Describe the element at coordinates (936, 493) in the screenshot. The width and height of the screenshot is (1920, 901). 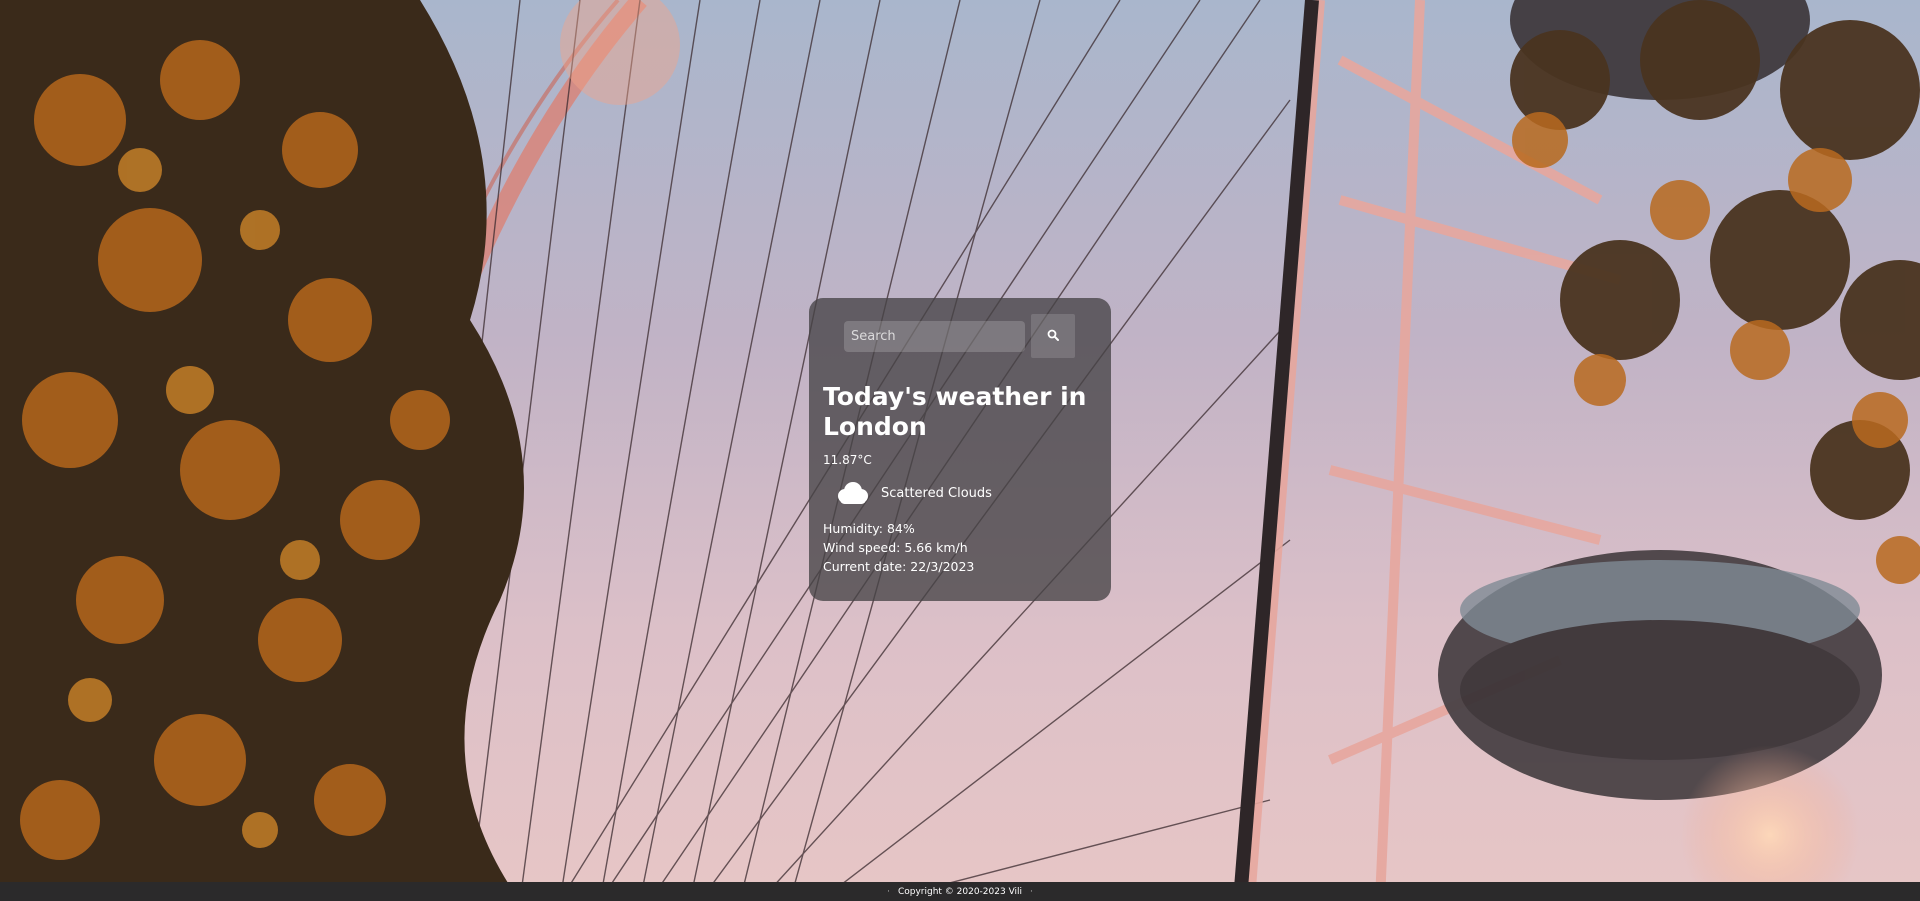
I see `weather-condition: Scattered Clouds` at that location.